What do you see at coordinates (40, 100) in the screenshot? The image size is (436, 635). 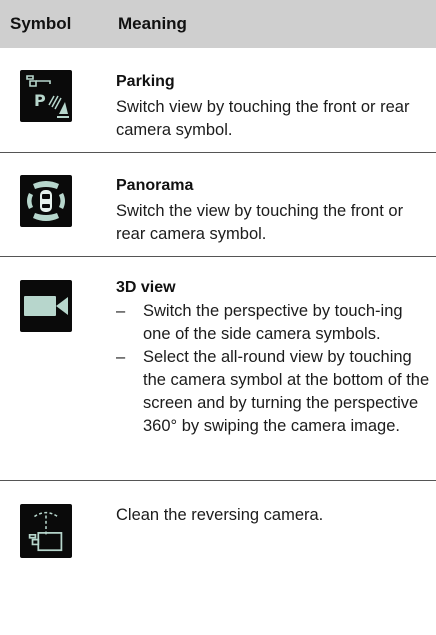 I see `svg-text: P` at bounding box center [40, 100].